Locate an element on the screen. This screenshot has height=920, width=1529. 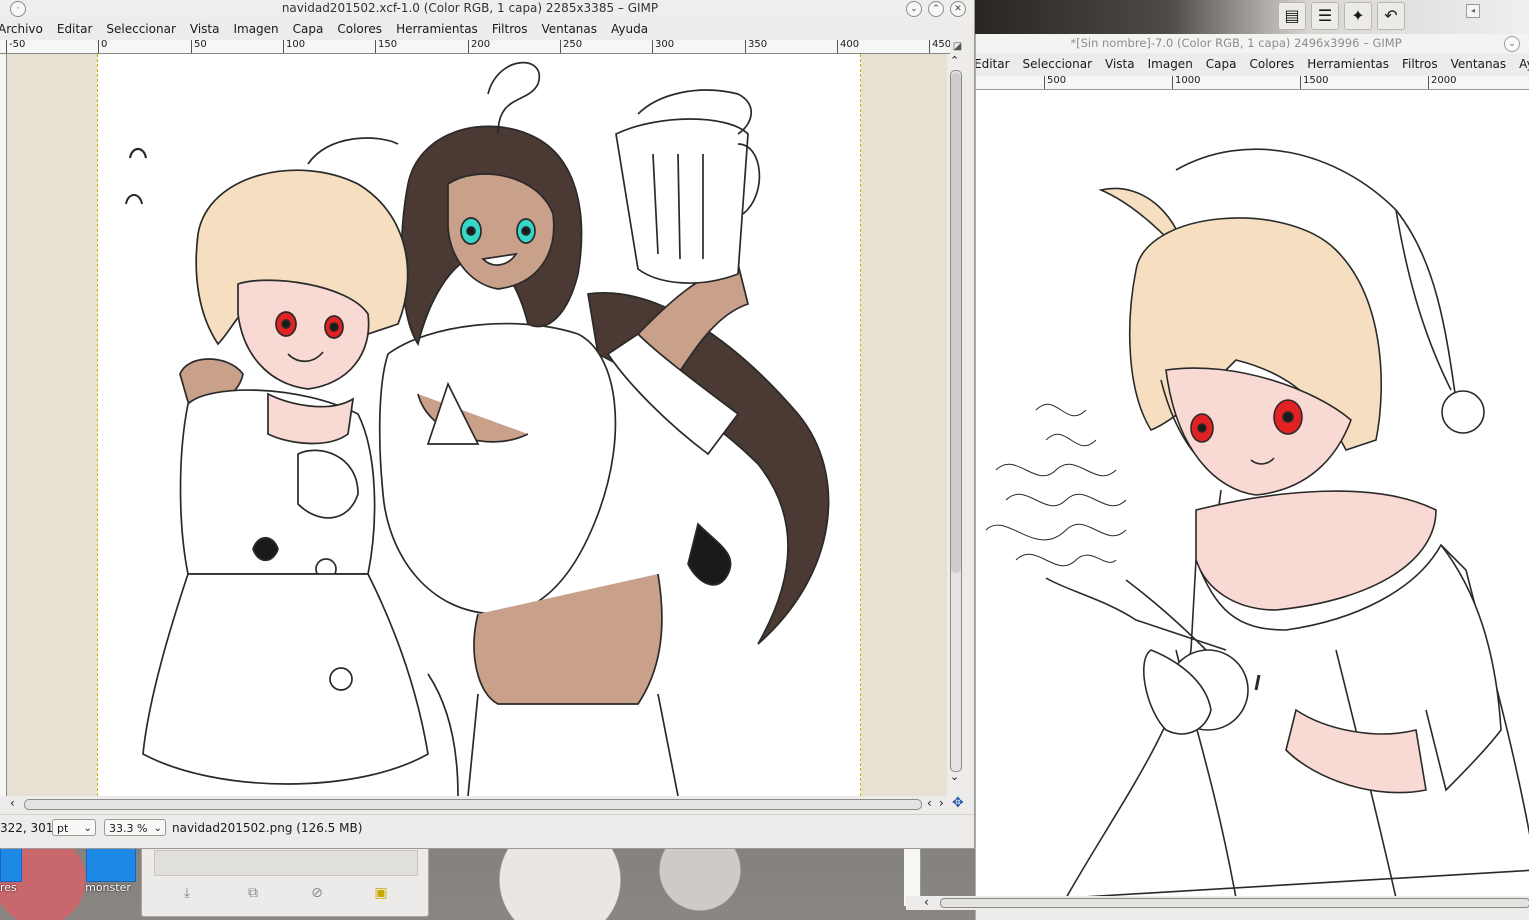
dock-panel: ⤓ ⧉ ⊘ ▣ is located at coordinates (285, 881).